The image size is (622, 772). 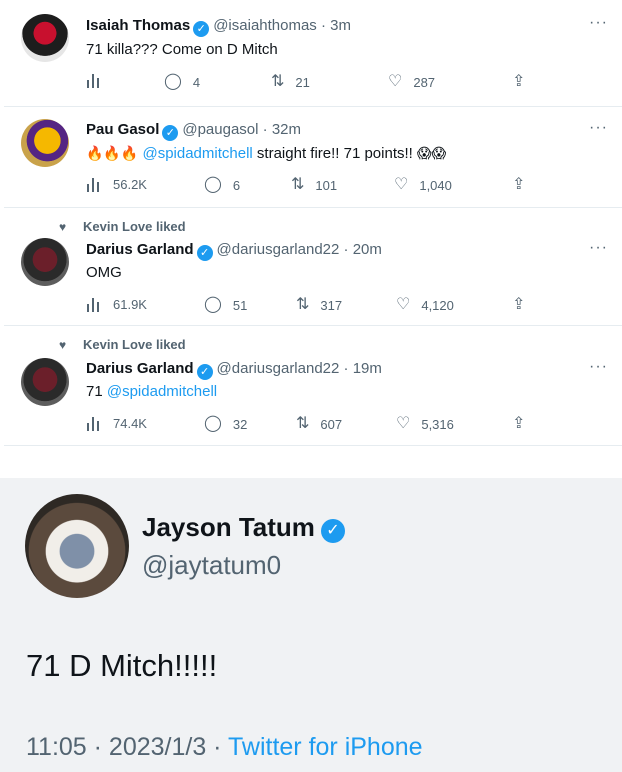 I want to click on reply-count: 4, so click(x=196, y=82).